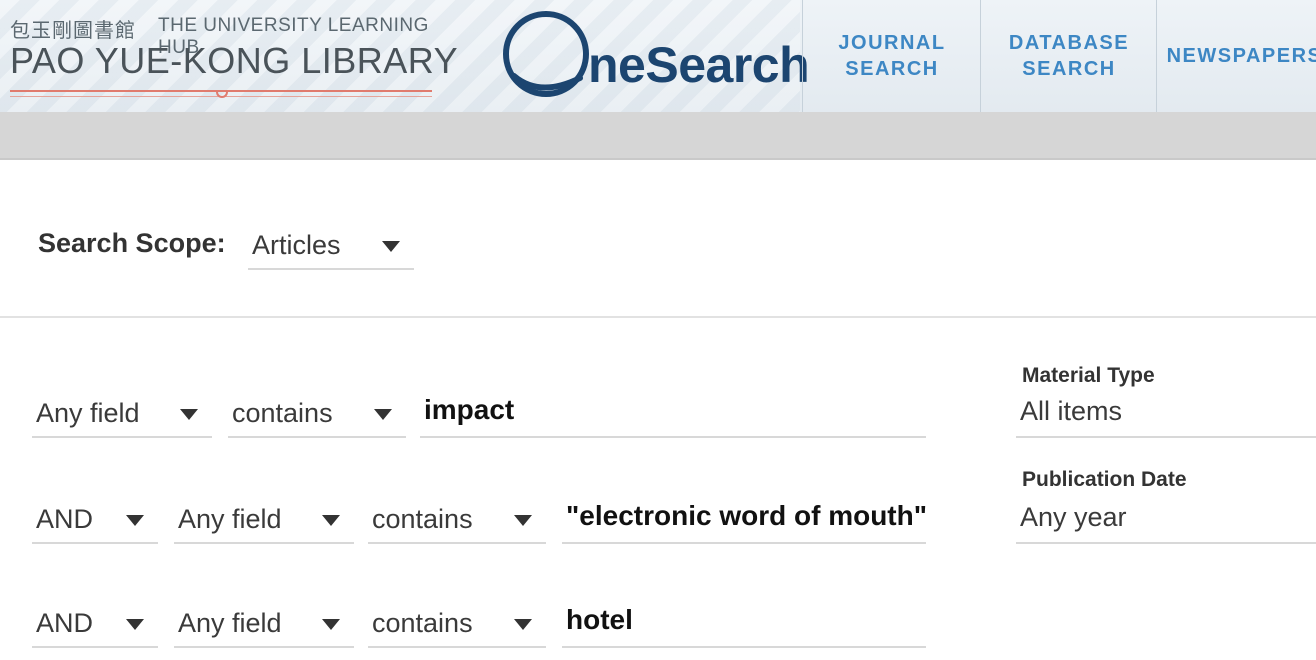  I want to click on nav-journal-search-label: JOURNAL SEARCH, so click(892, 56).